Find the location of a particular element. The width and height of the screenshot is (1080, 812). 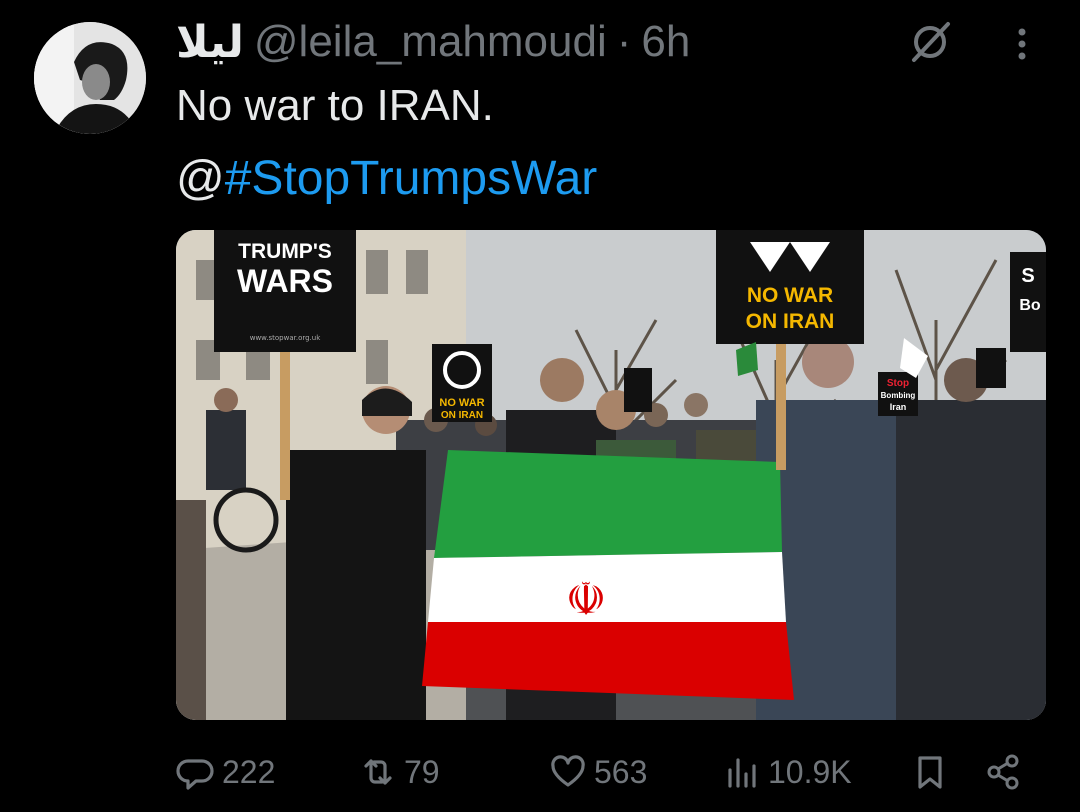

views-button: 10.9K is located at coordinates (787, 772).